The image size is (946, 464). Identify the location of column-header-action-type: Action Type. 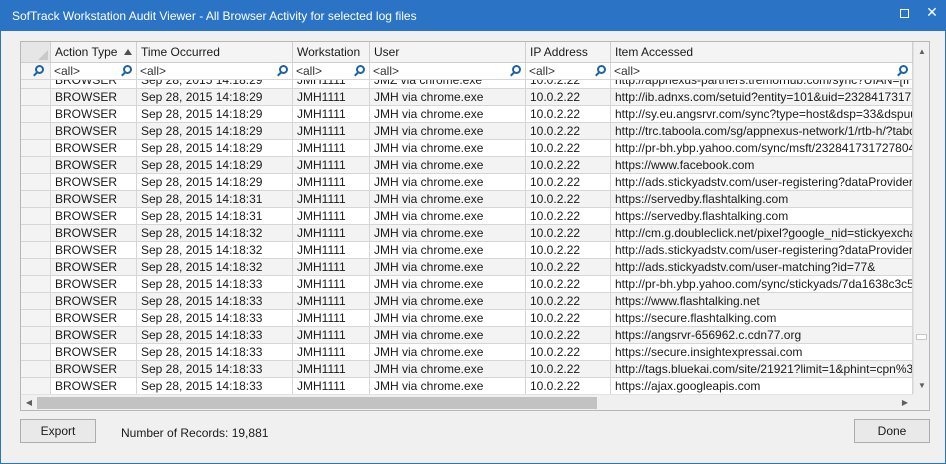
(94, 52).